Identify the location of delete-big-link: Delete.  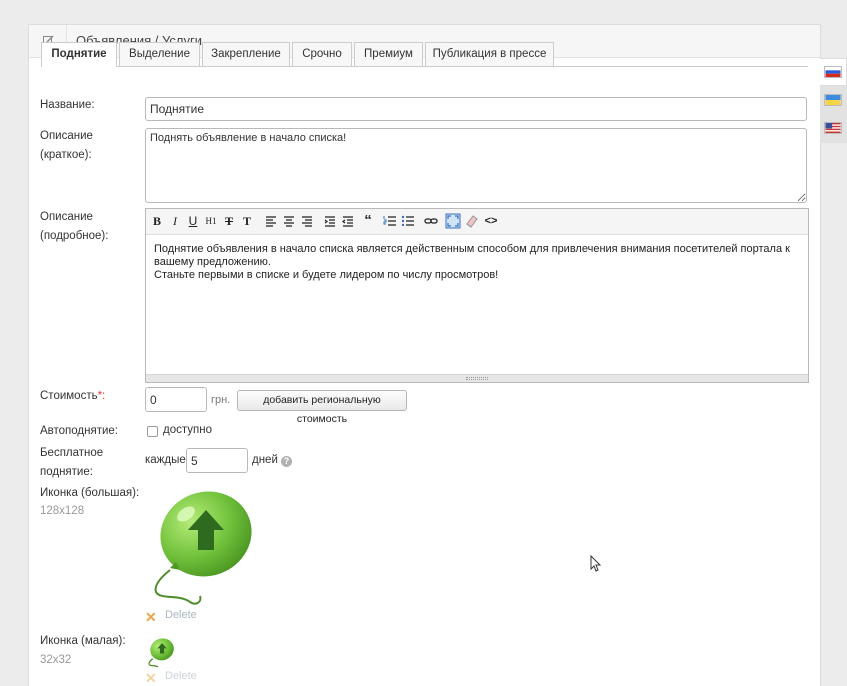
(181, 615).